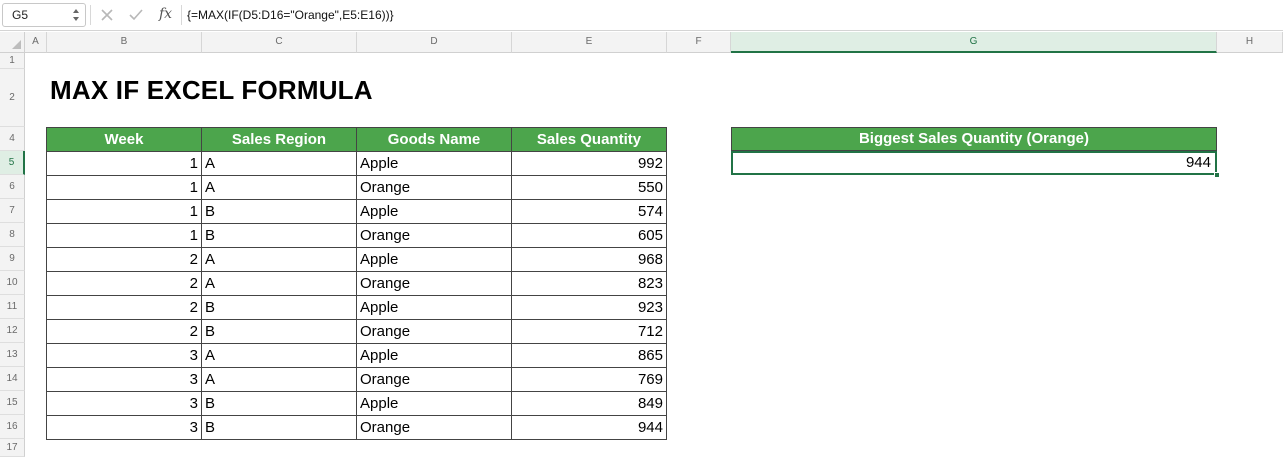 Image resolution: width=1283 pixels, height=457 pixels. Describe the element at coordinates (974, 163) in the screenshot. I see `result-cell-g5: 944` at that location.